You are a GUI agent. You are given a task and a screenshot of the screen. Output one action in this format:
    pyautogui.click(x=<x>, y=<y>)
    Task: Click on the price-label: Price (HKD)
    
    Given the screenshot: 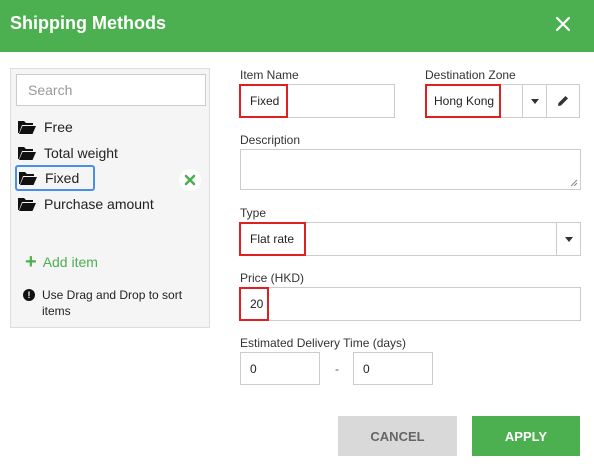 What is the action you would take?
    pyautogui.click(x=272, y=278)
    